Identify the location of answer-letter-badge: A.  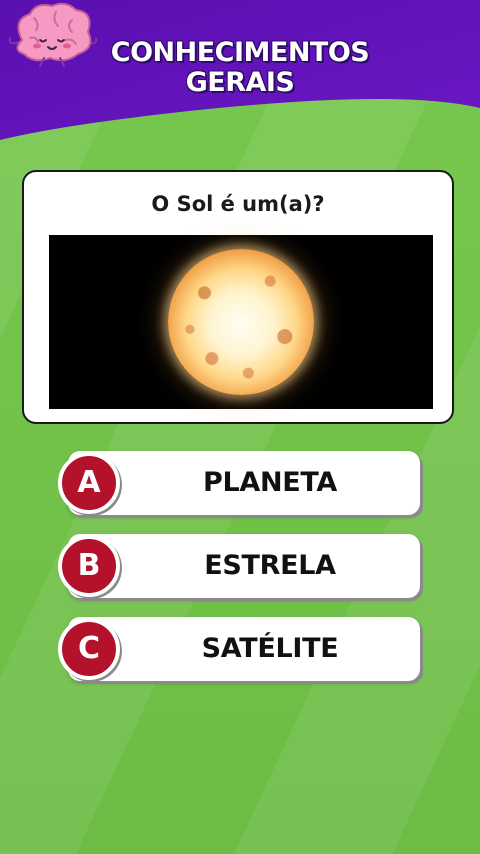
(89, 483).